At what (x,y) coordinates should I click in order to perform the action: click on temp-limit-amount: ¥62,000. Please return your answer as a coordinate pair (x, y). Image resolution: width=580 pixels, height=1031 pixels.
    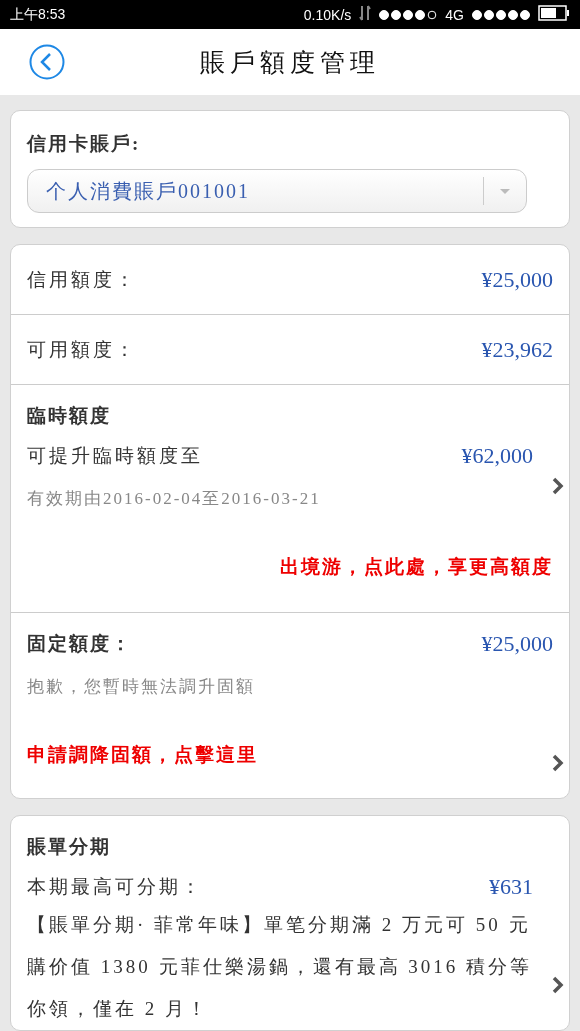
    Looking at the image, I should click on (497, 456).